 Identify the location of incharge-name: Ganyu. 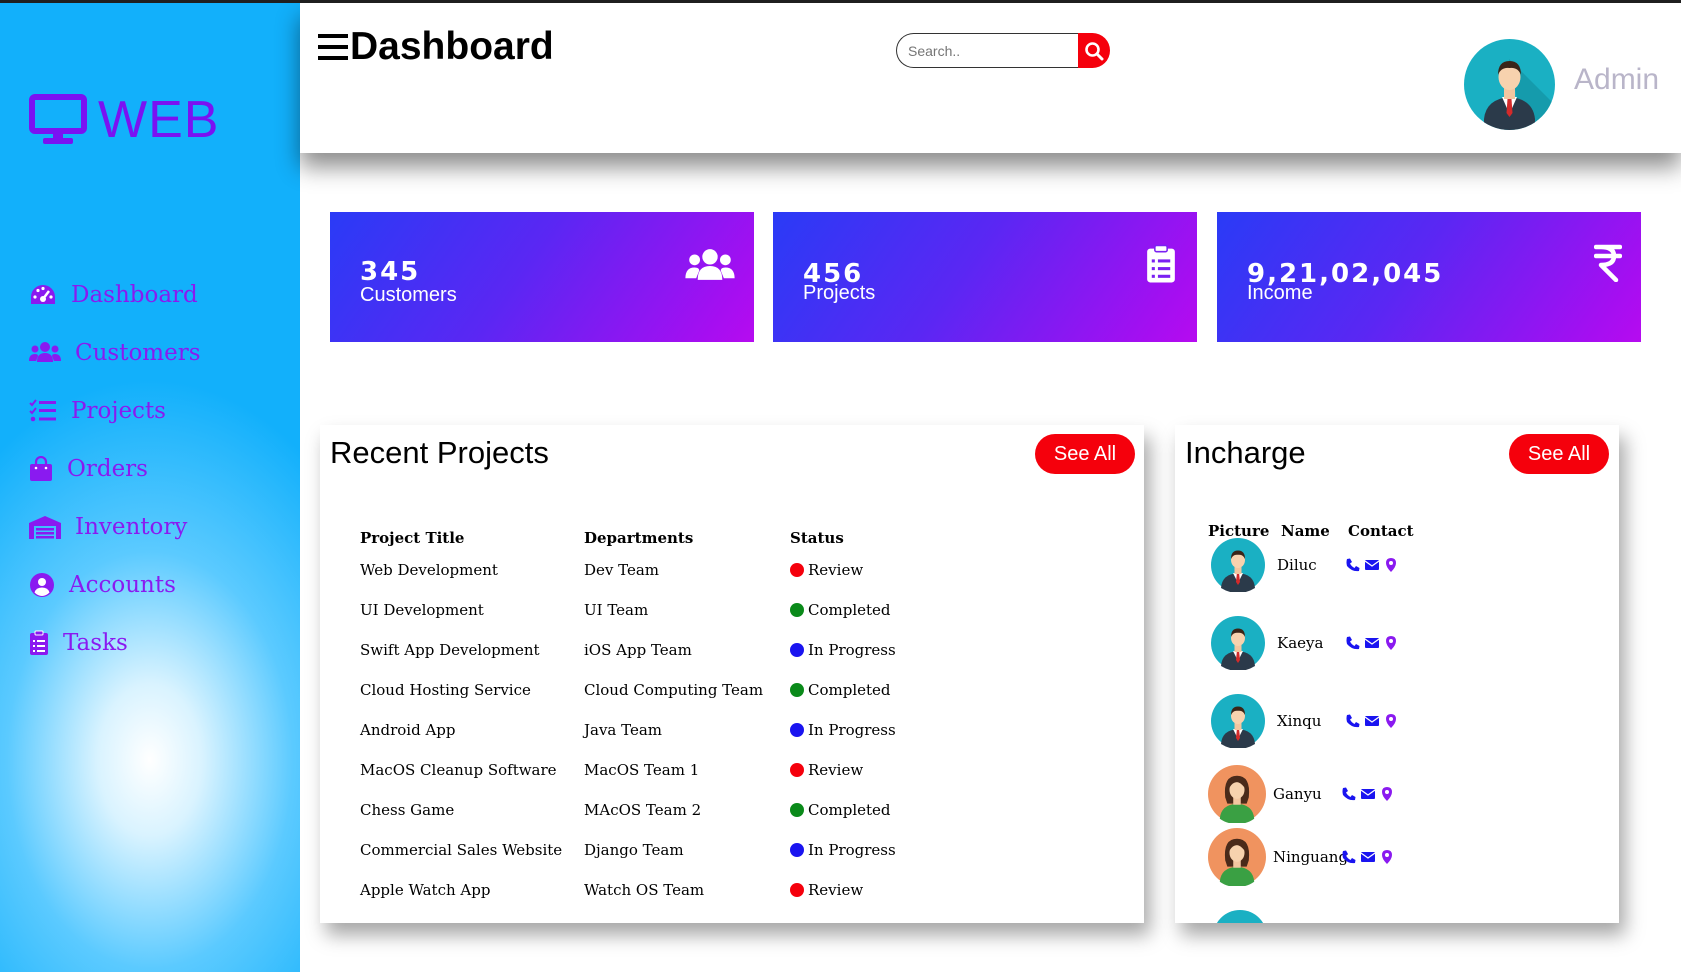
(1297, 794).